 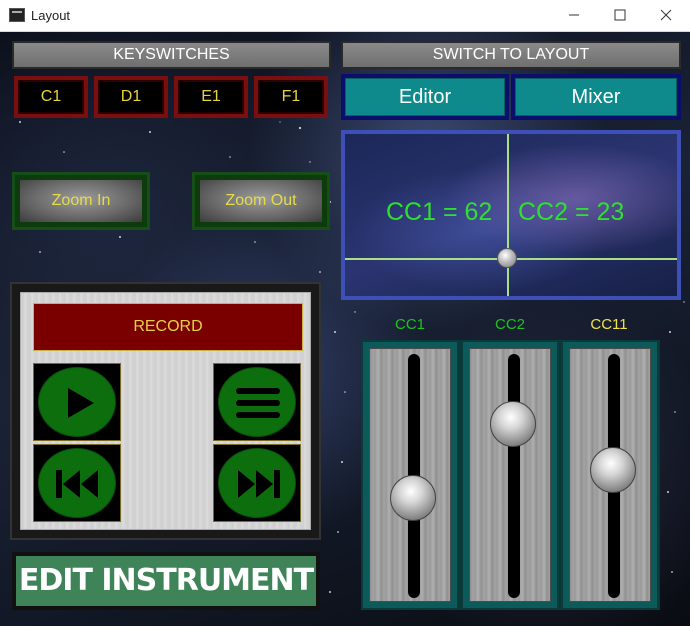 What do you see at coordinates (511, 55) in the screenshot?
I see `switch-layout-header: SWITCH TO LAYOUT` at bounding box center [511, 55].